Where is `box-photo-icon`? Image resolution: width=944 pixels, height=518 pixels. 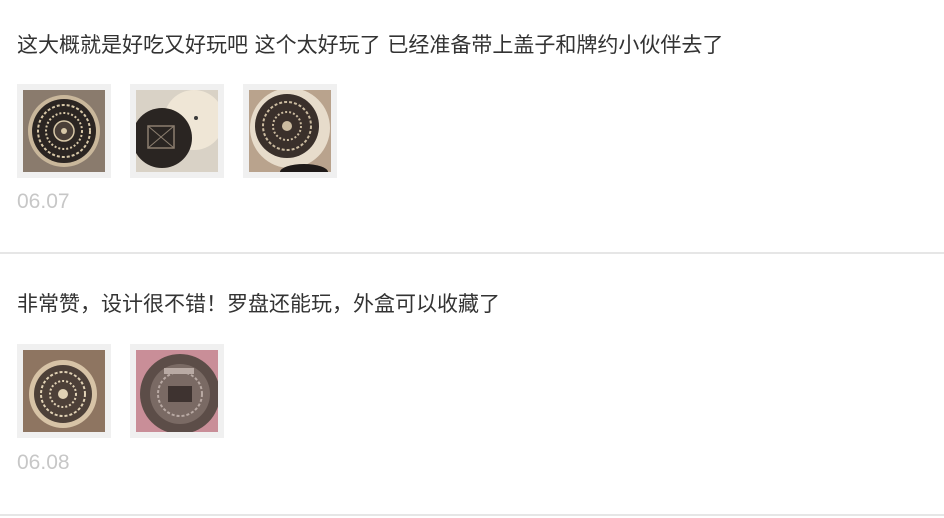
box-photo-icon is located at coordinates (177, 131).